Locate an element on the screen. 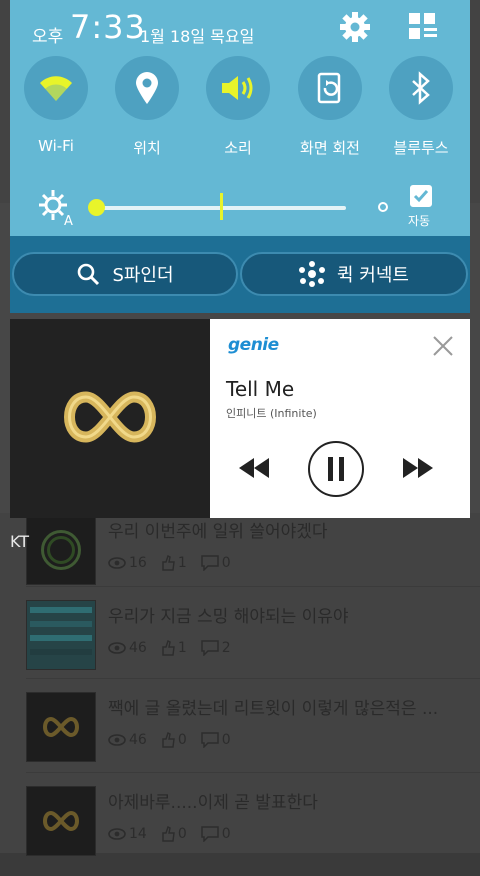 The height and width of the screenshot is (876, 480). previous-button is located at coordinates (254, 468).